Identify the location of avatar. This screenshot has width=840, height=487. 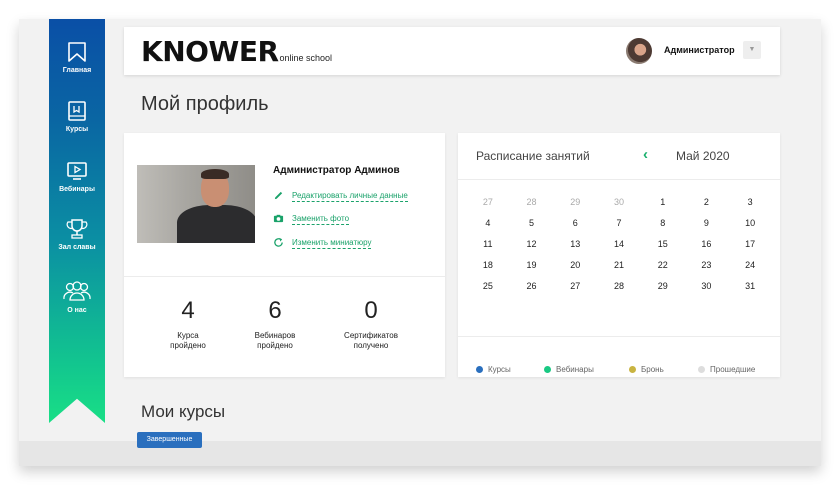
(639, 51).